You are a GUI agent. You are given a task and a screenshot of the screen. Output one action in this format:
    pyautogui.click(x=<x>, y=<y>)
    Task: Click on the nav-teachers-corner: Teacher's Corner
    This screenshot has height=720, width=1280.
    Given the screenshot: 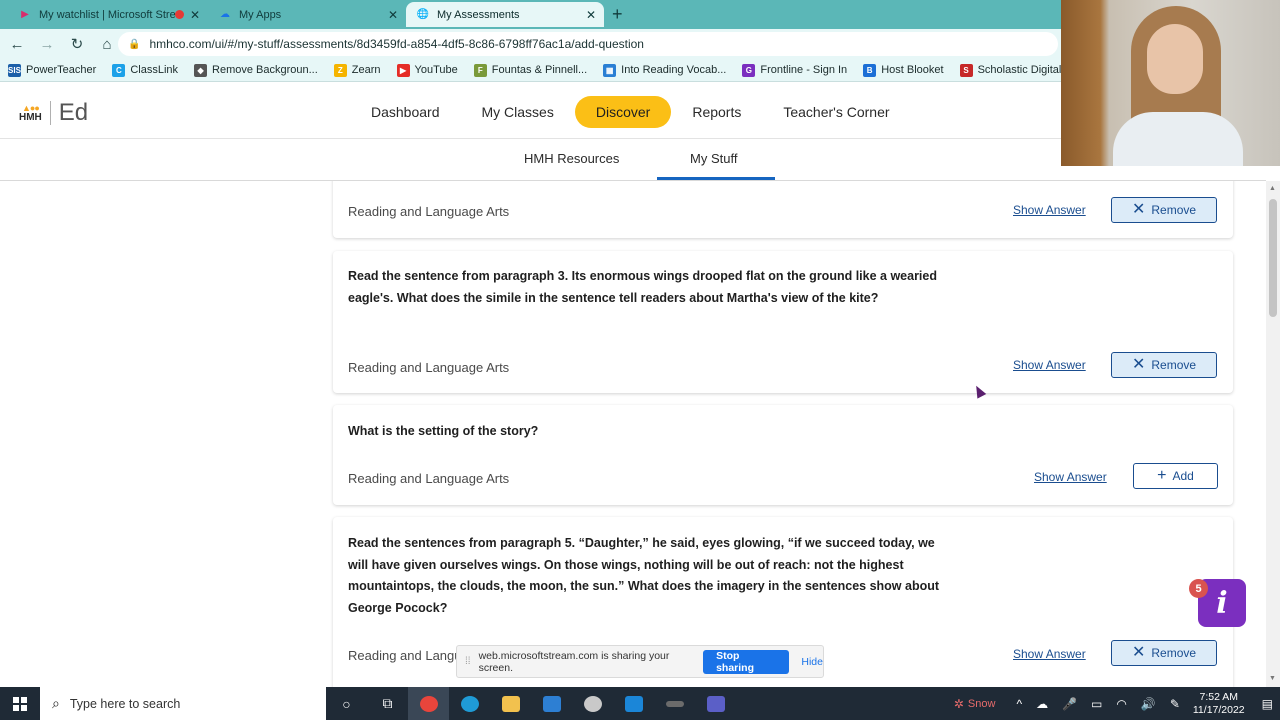 What is the action you would take?
    pyautogui.click(x=836, y=112)
    